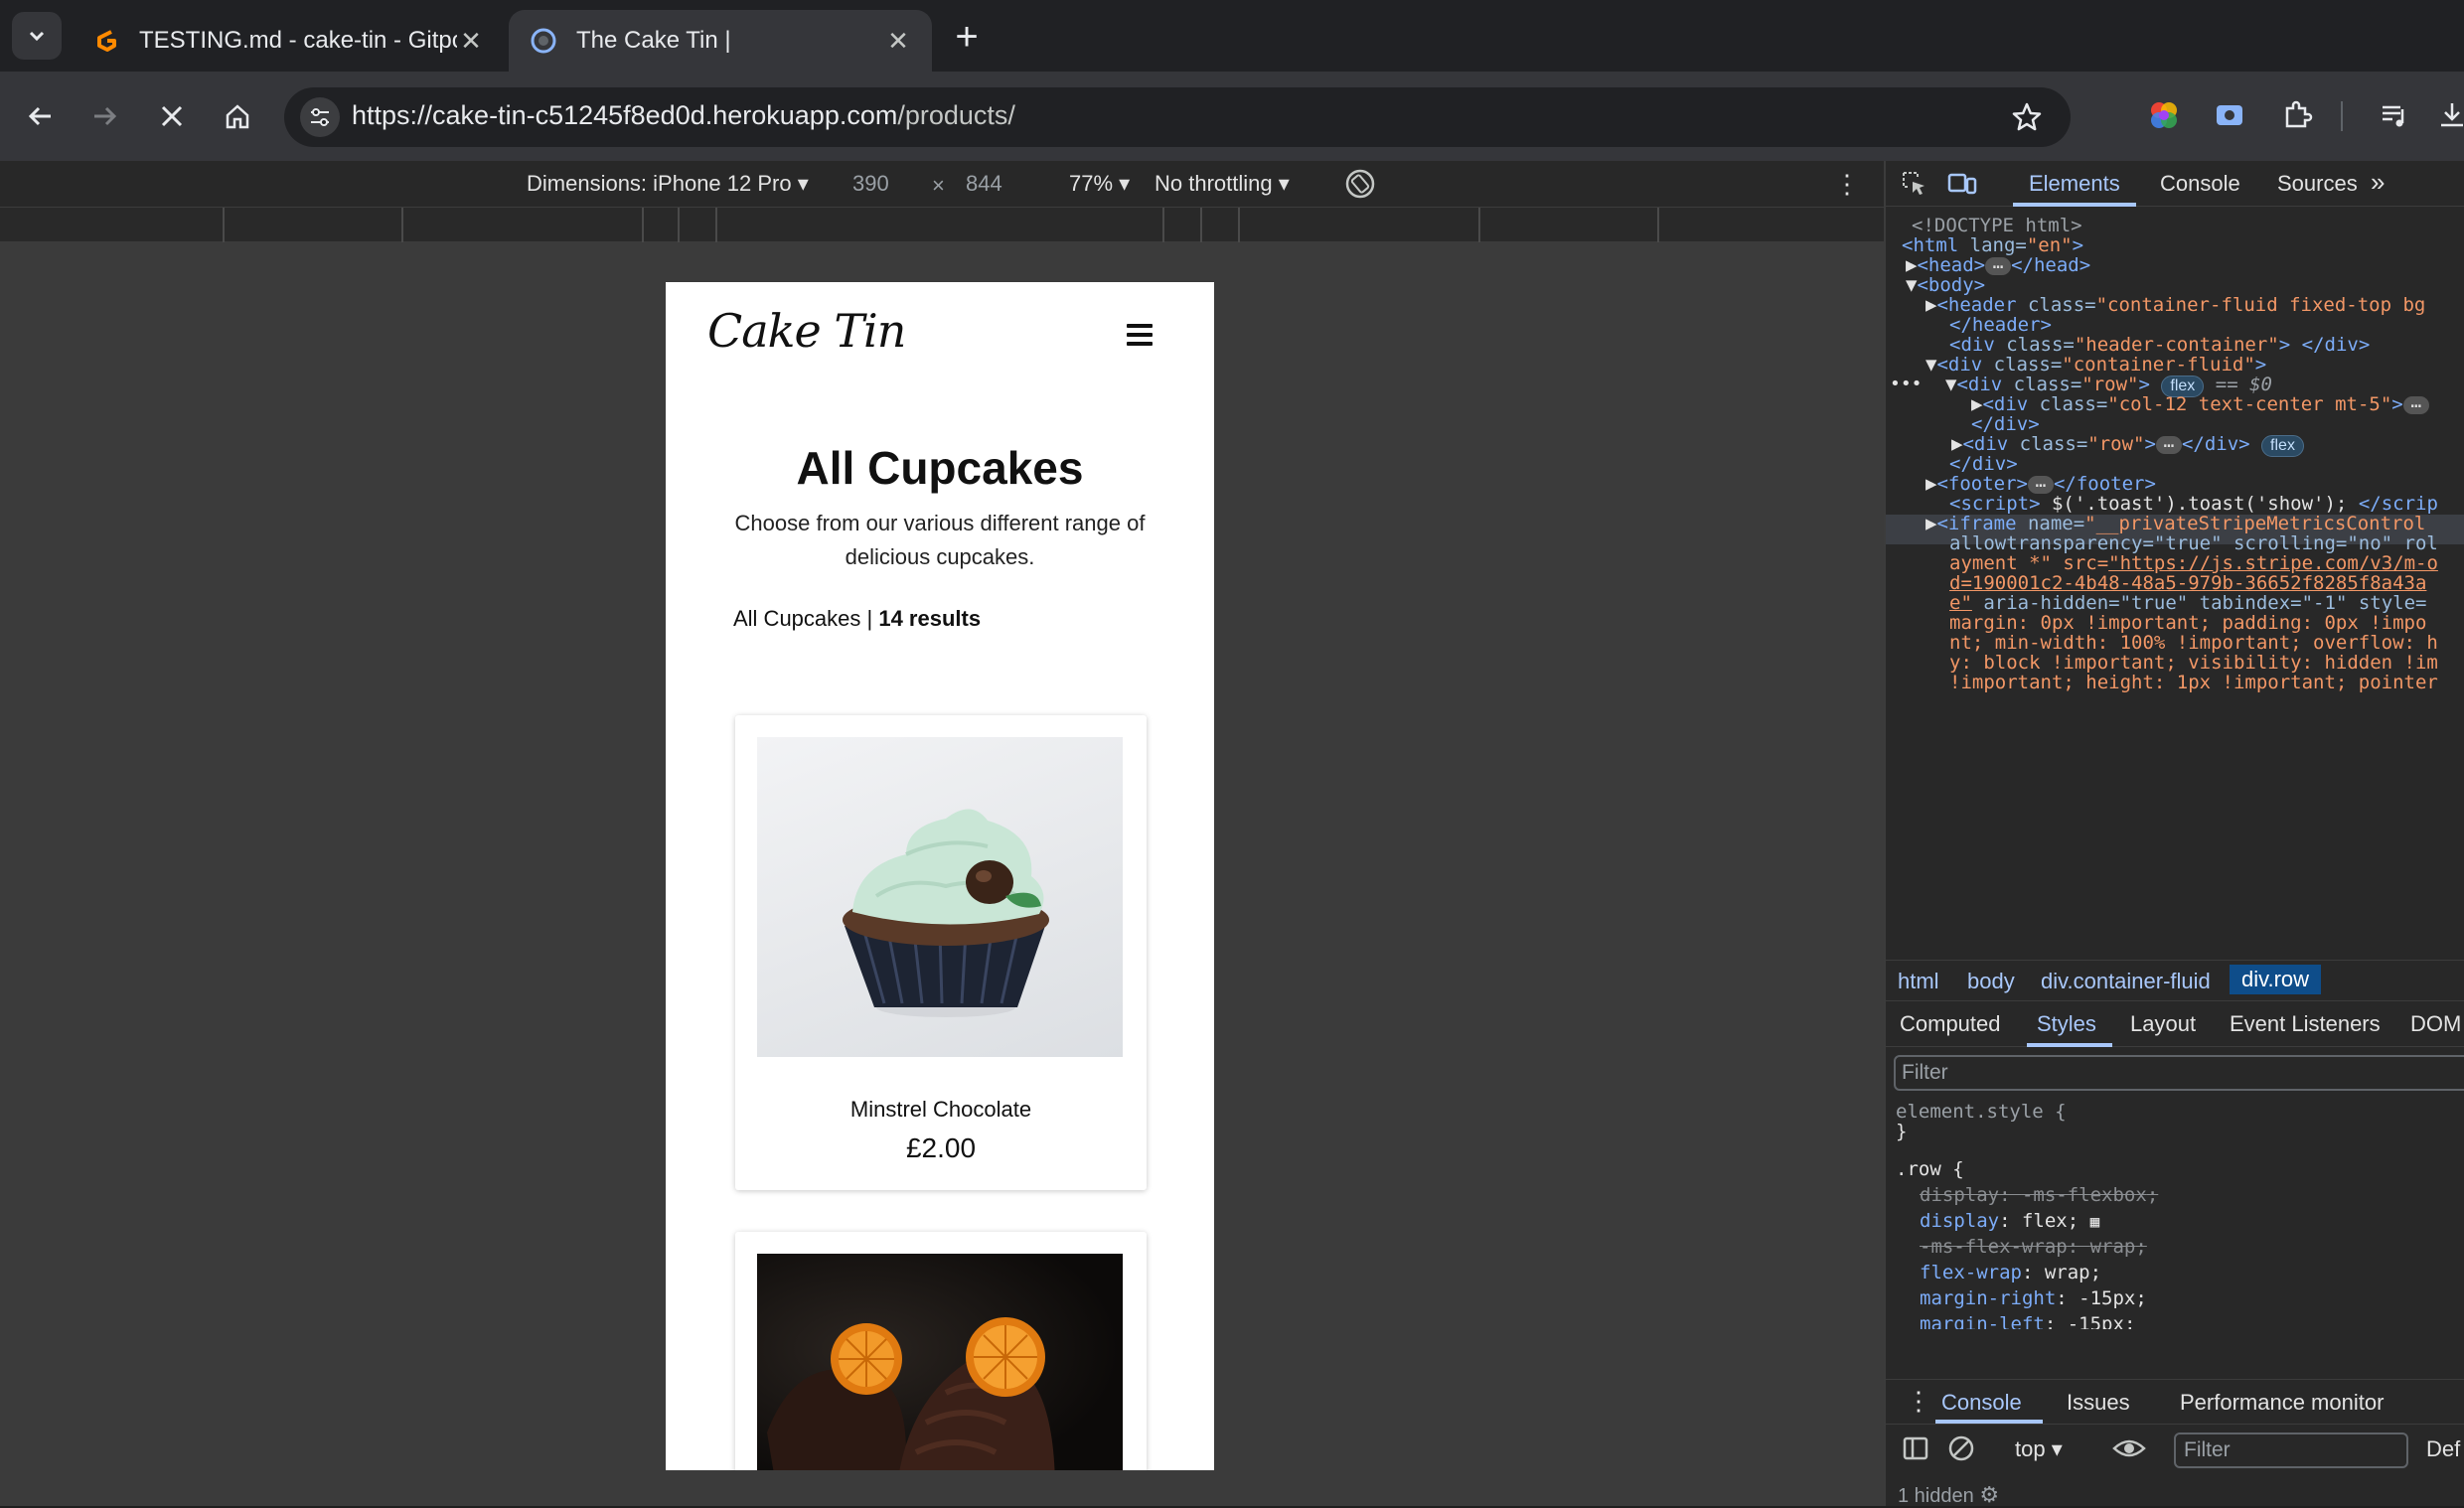  What do you see at coordinates (1214, 183) in the screenshot?
I see `throttling-label: No throttling` at bounding box center [1214, 183].